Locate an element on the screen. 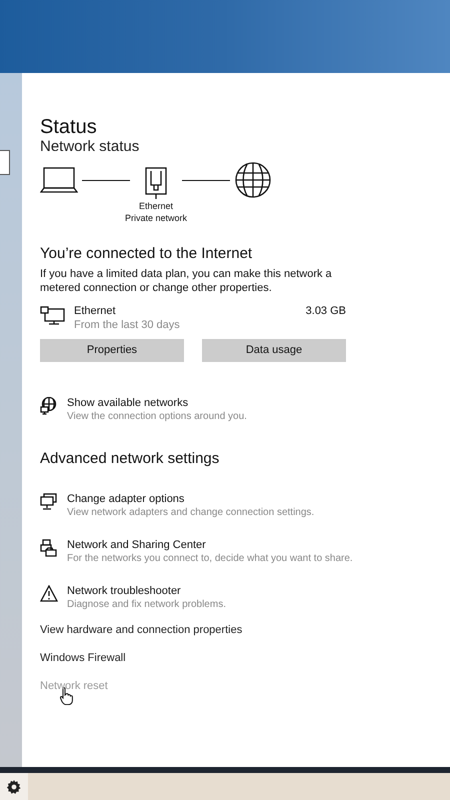 The image size is (450, 800). ethernet-monitor-icon is located at coordinates (53, 316).